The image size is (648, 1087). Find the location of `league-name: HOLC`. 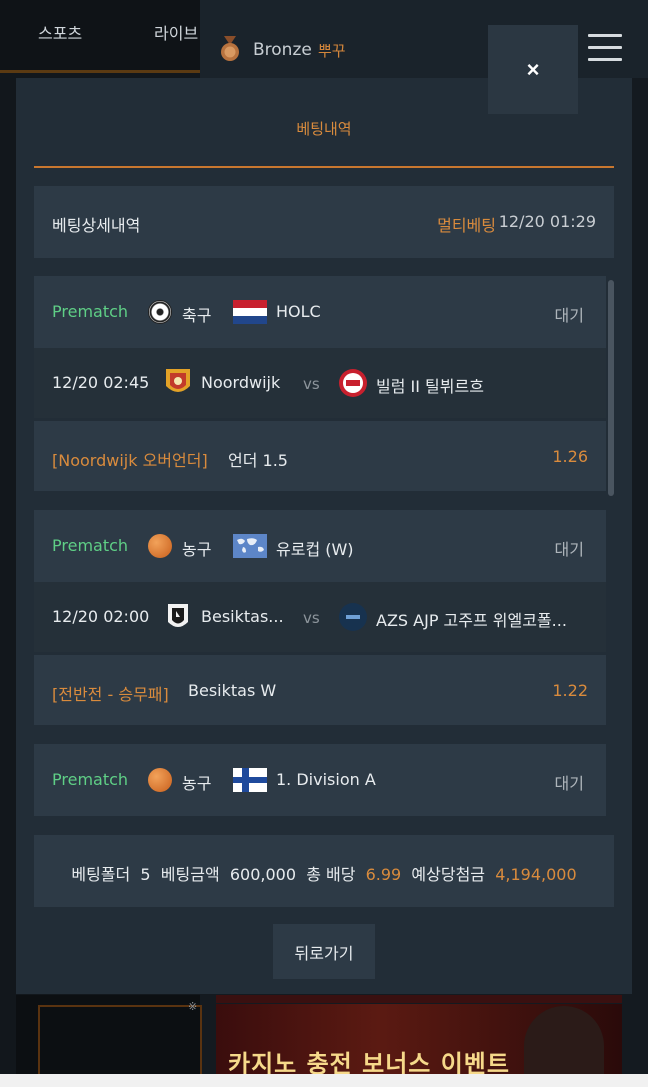

league-name: HOLC is located at coordinates (298, 311).